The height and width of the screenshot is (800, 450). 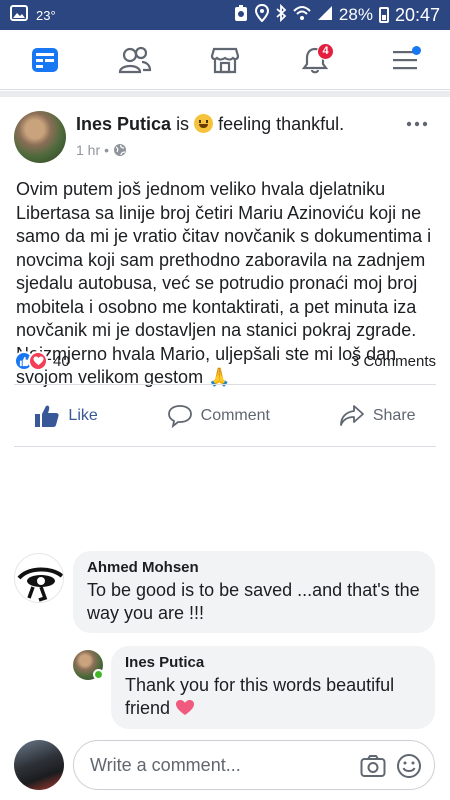 I want to click on nav-news-feed, so click(x=45, y=60).